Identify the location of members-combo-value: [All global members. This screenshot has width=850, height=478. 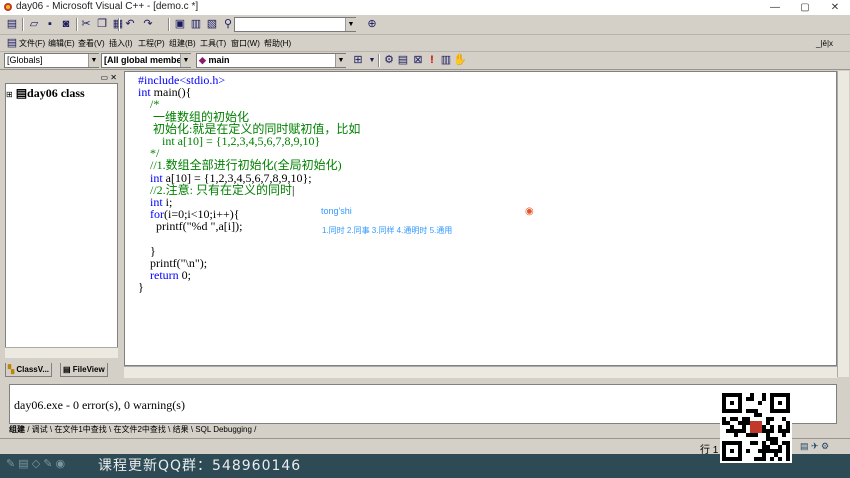
(147, 60).